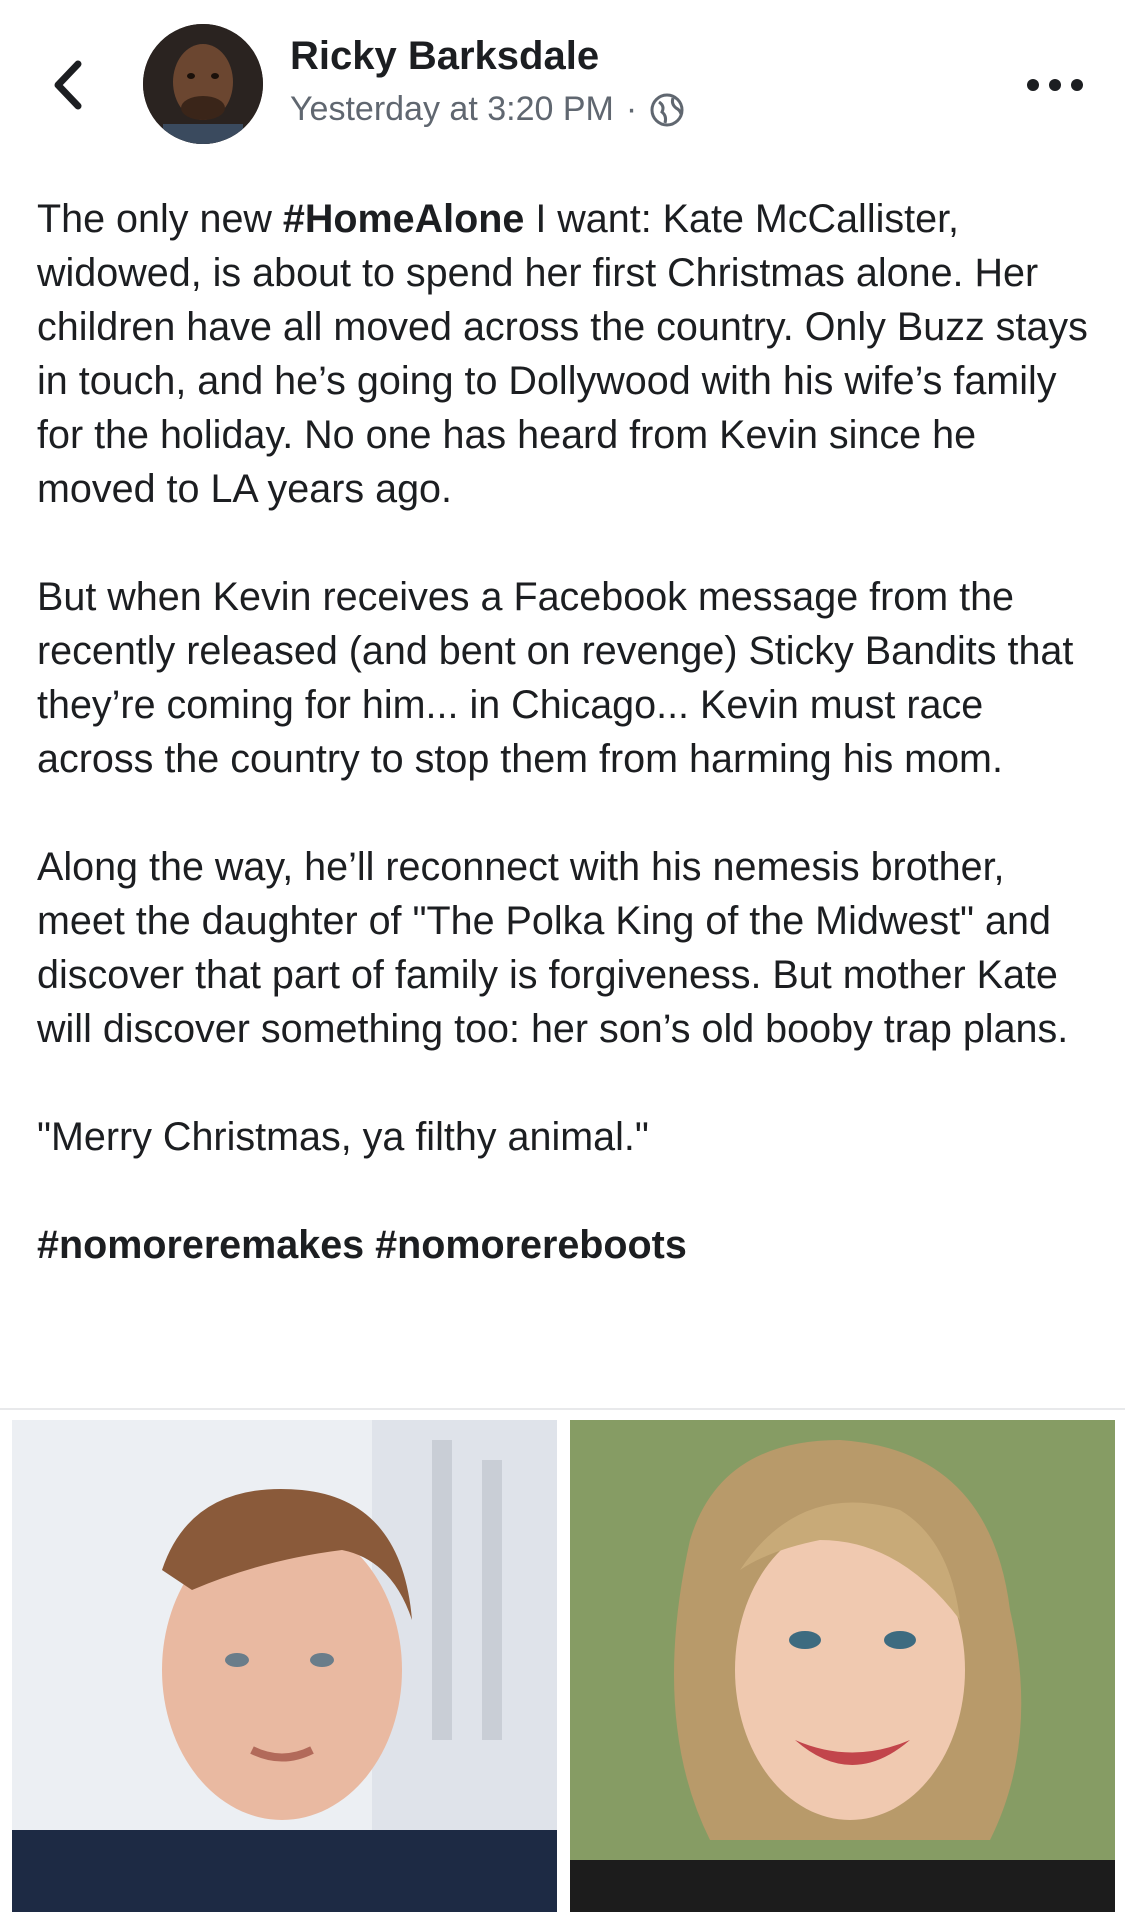 This screenshot has height=1912, width=1125. I want to click on post-meta: Yesterday at 3:20 PM ·, so click(487, 109).